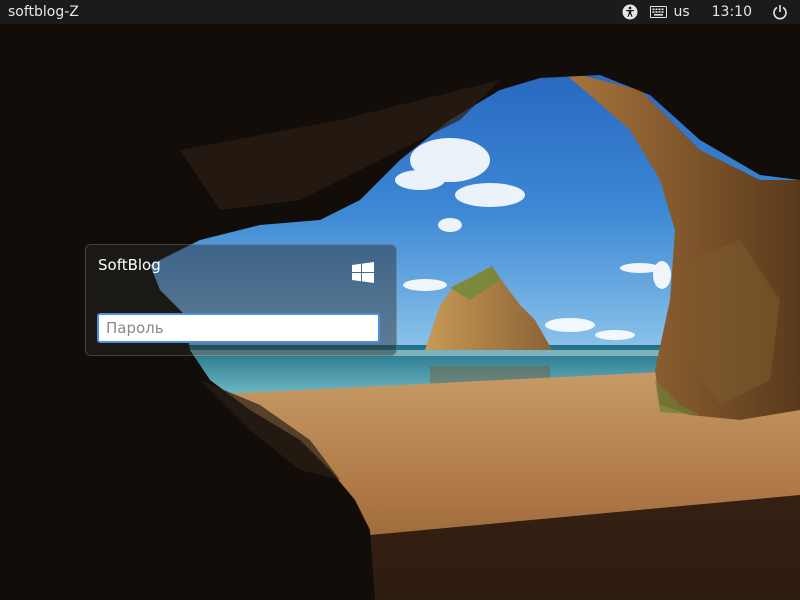 This screenshot has width=800, height=600. I want to click on user-name: SoftBlog, so click(129, 265).